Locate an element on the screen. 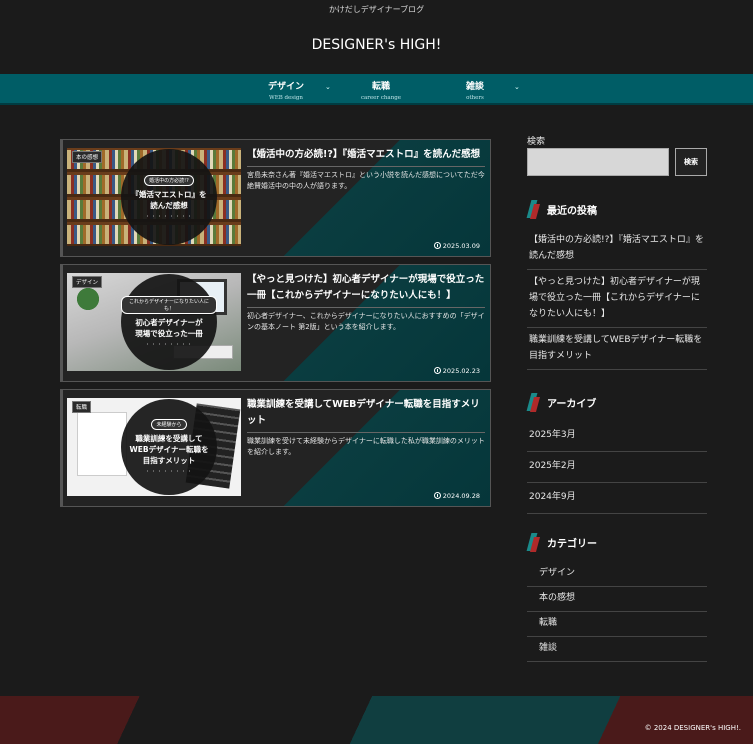  category-list: デザイン 本の感想 転職 雑談 is located at coordinates (617, 612).